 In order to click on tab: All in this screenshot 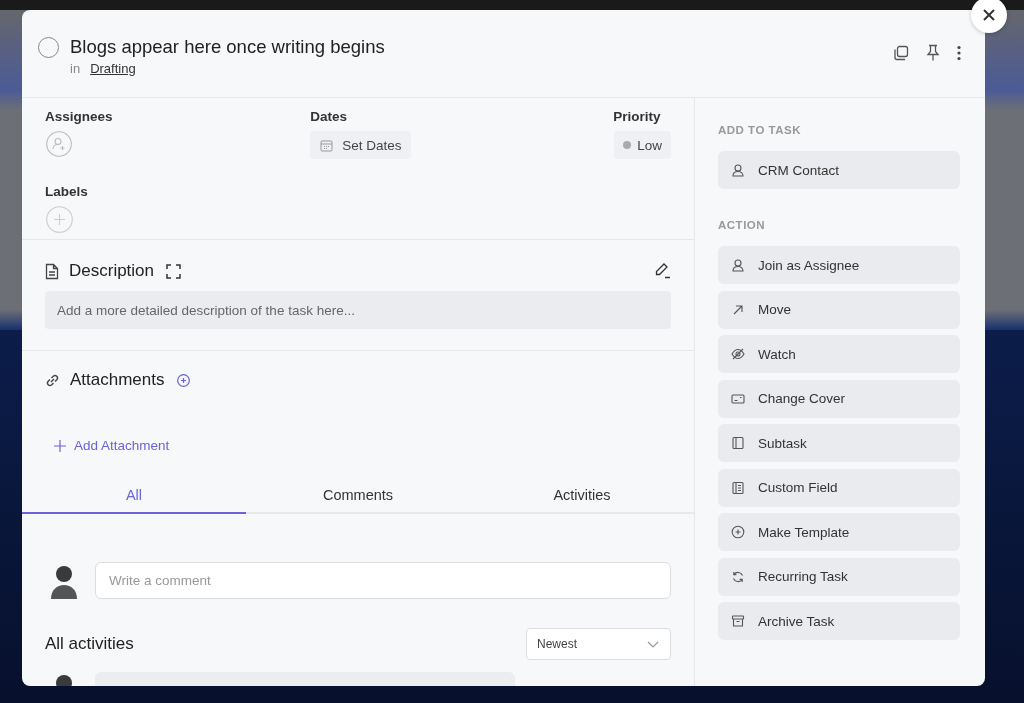, I will do `click(134, 499)`.